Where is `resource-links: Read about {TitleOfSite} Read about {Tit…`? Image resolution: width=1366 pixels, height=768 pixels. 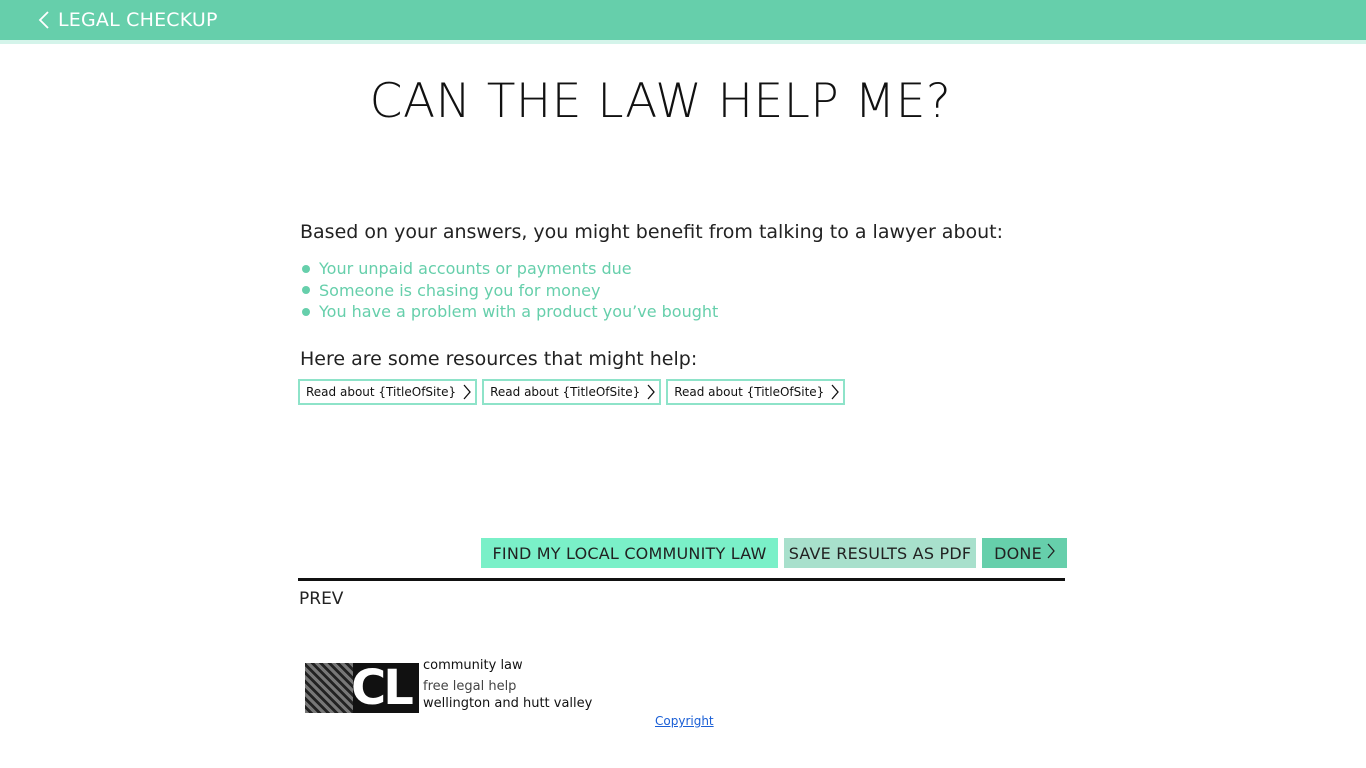
resource-links: Read about {TitleOfSite} Read about {Tit… is located at coordinates (572, 392).